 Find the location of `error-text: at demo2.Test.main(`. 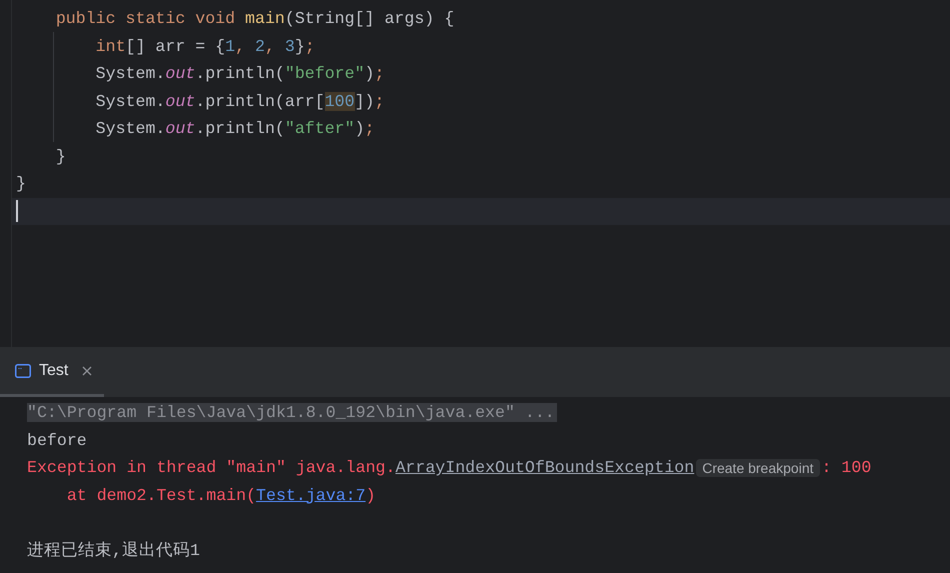

error-text: at demo2.Test.main( is located at coordinates (161, 495).